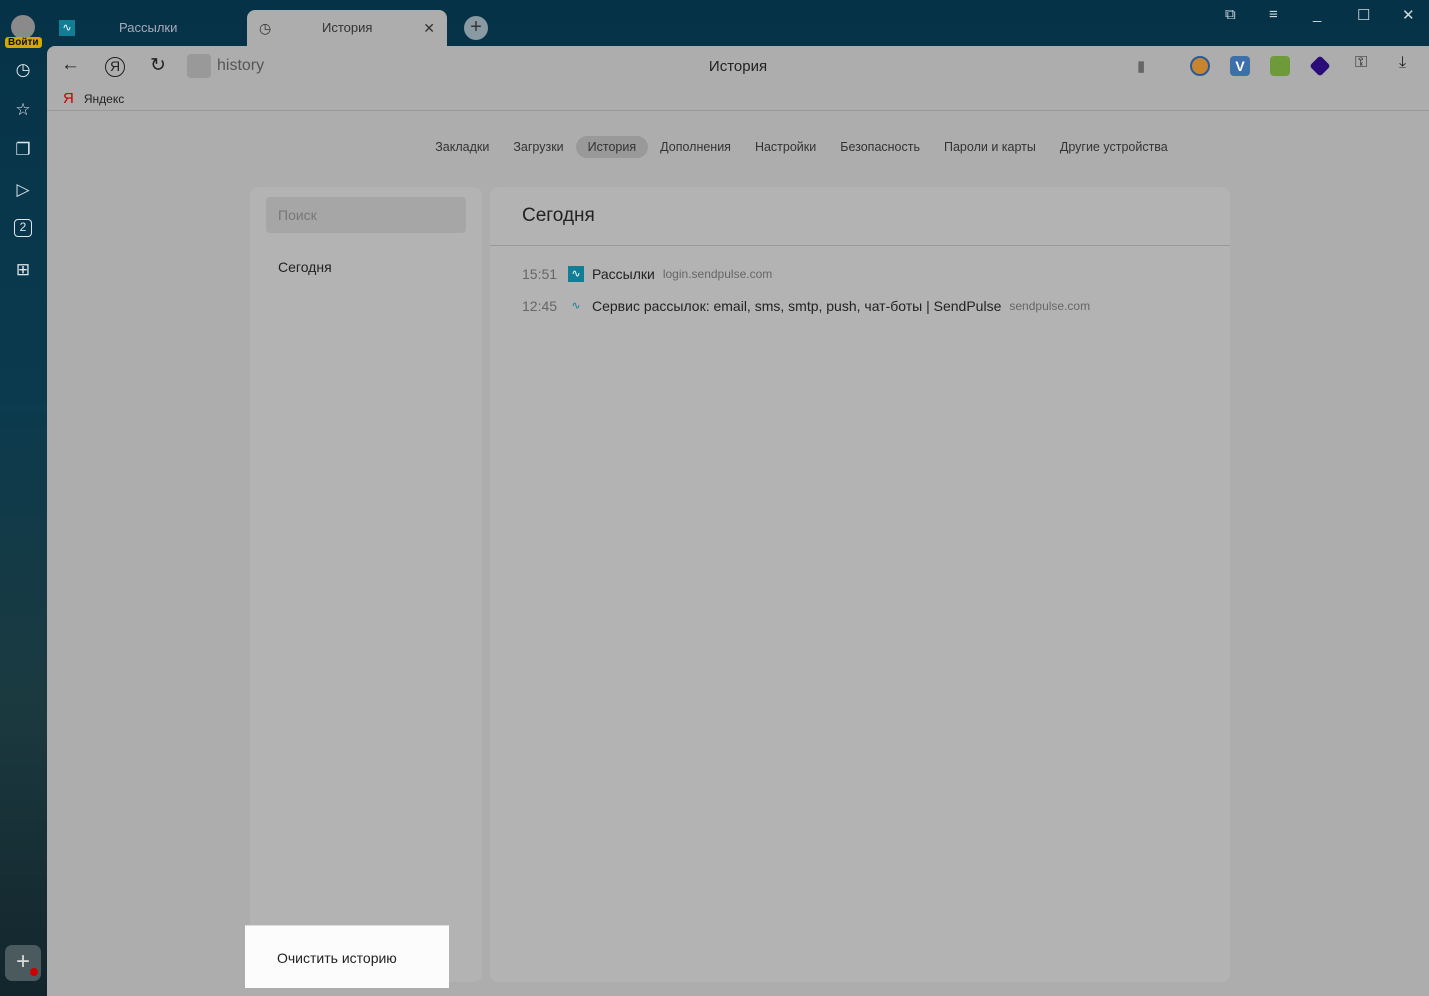 The image size is (1429, 996). What do you see at coordinates (1320, 66) in the screenshot?
I see `layers-extension-icon` at bounding box center [1320, 66].